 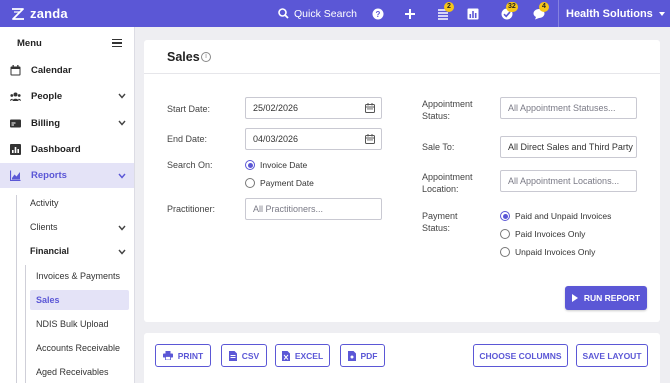 What do you see at coordinates (284, 165) in the screenshot?
I see `radio-label: Invoice Date` at bounding box center [284, 165].